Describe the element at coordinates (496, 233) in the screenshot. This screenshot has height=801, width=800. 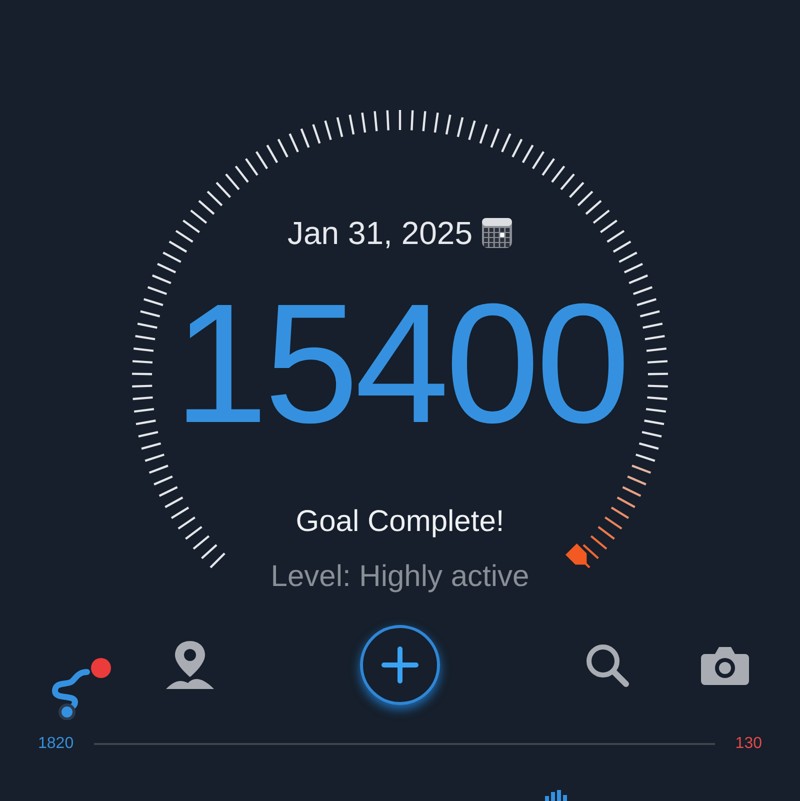
I see `calendar-icon` at that location.